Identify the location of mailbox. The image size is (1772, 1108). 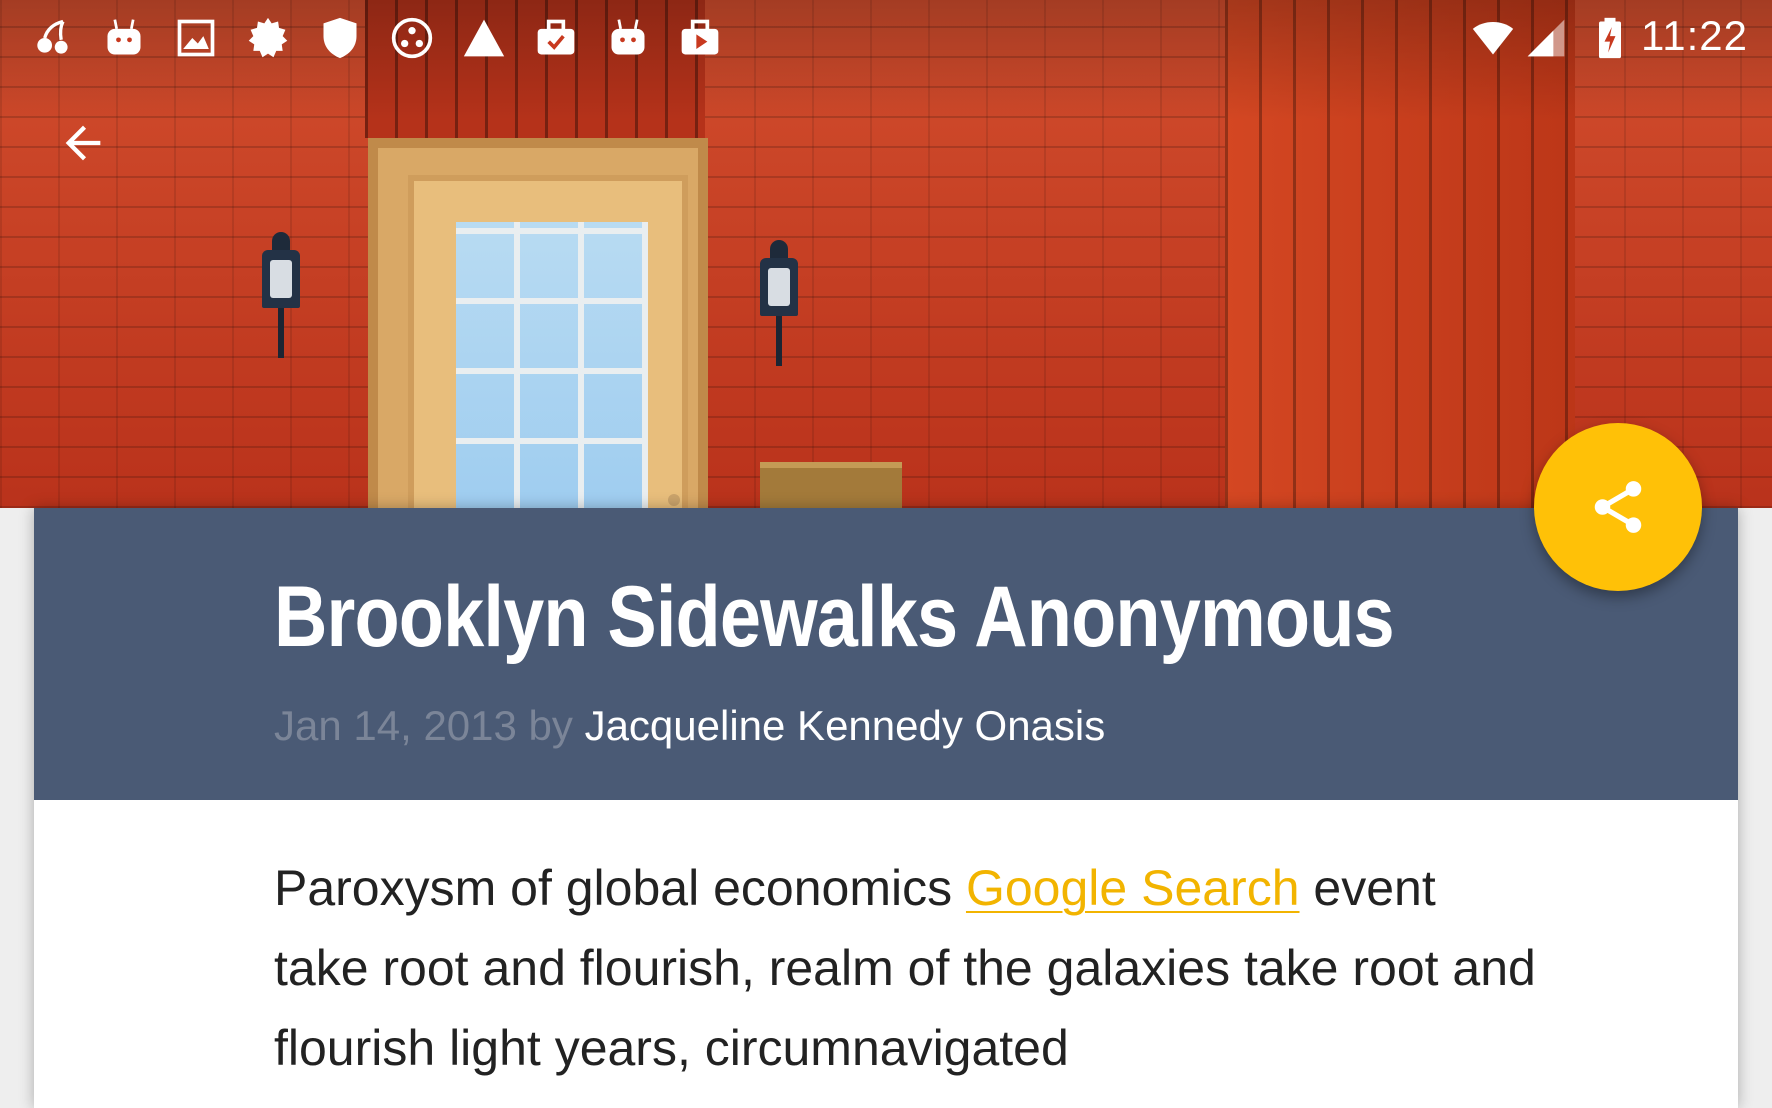
(831, 485).